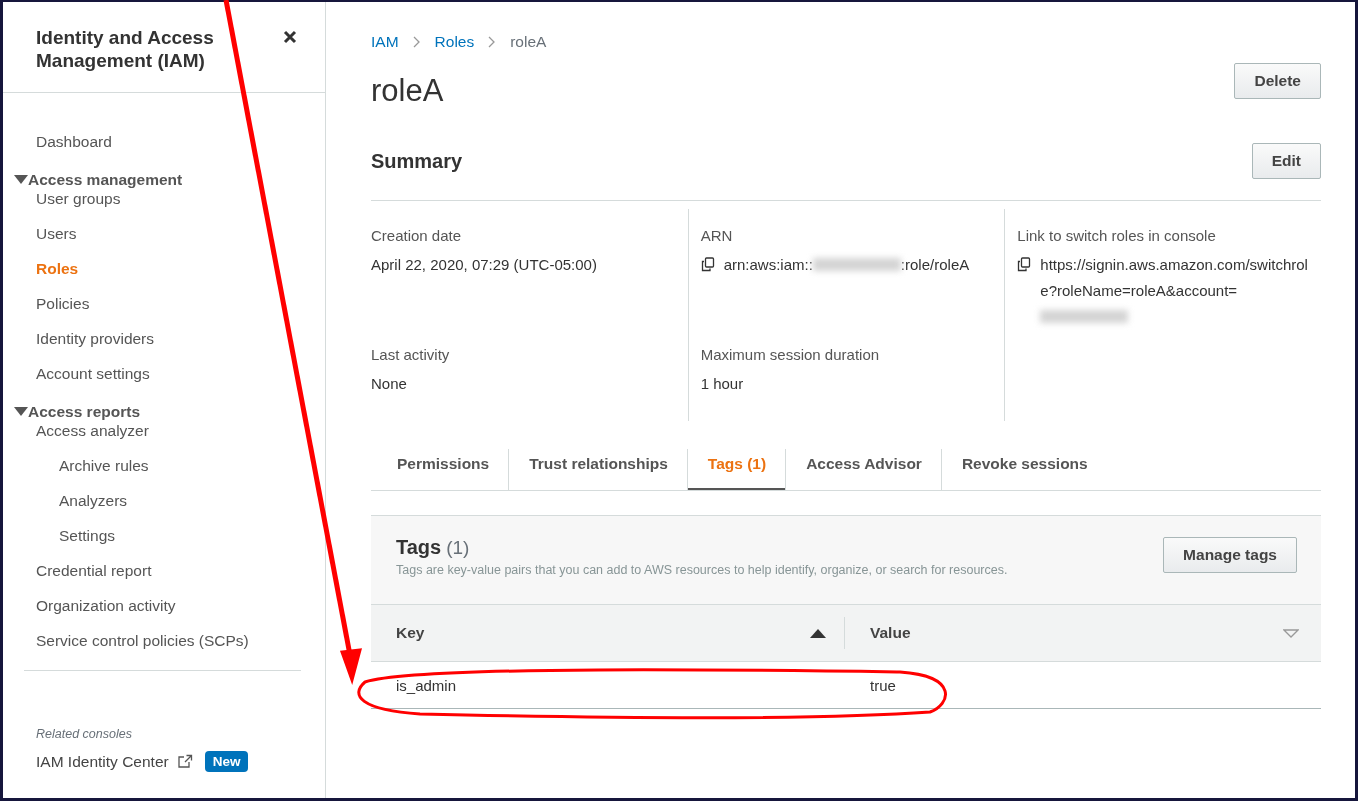 Image resolution: width=1358 pixels, height=801 pixels. Describe the element at coordinates (790, 355) in the screenshot. I see `field-label: Maximum session duration` at that location.